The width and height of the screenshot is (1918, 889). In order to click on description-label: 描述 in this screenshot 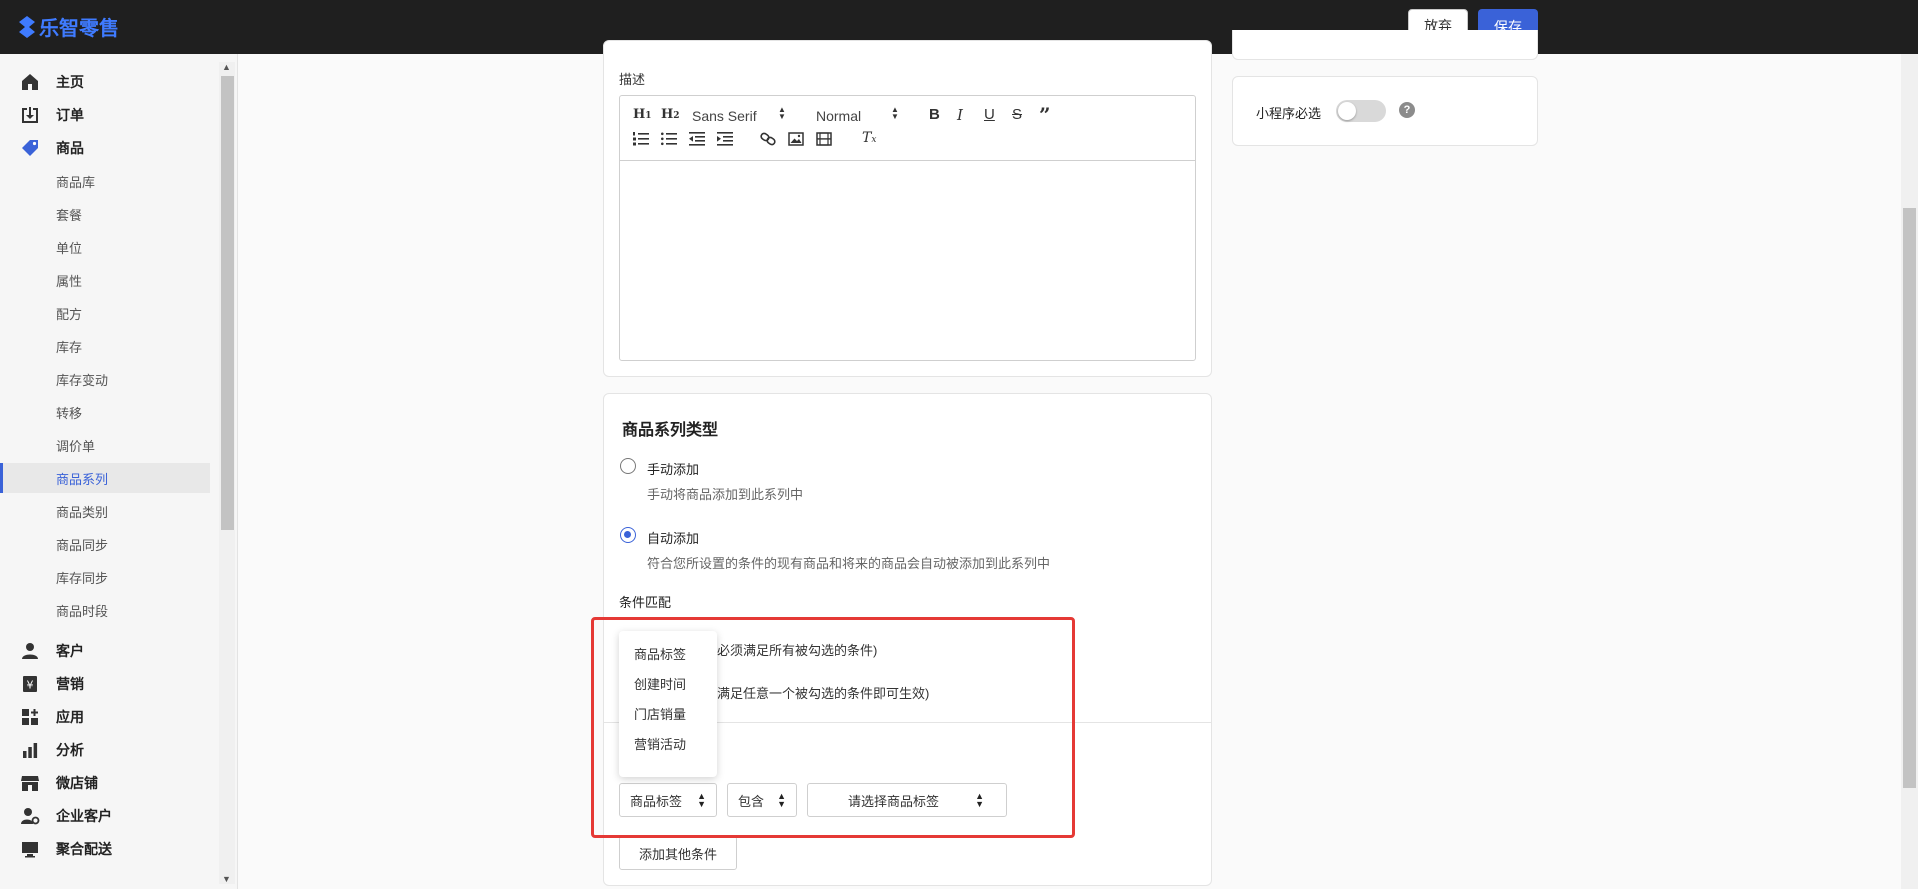, I will do `click(632, 79)`.